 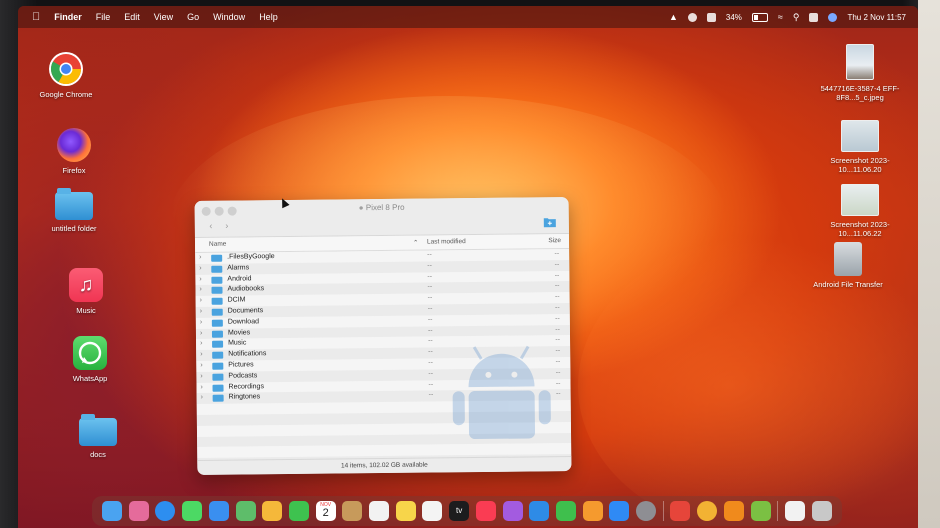 I want to click on desktop-icon-docs: docs, so click(x=98, y=436).